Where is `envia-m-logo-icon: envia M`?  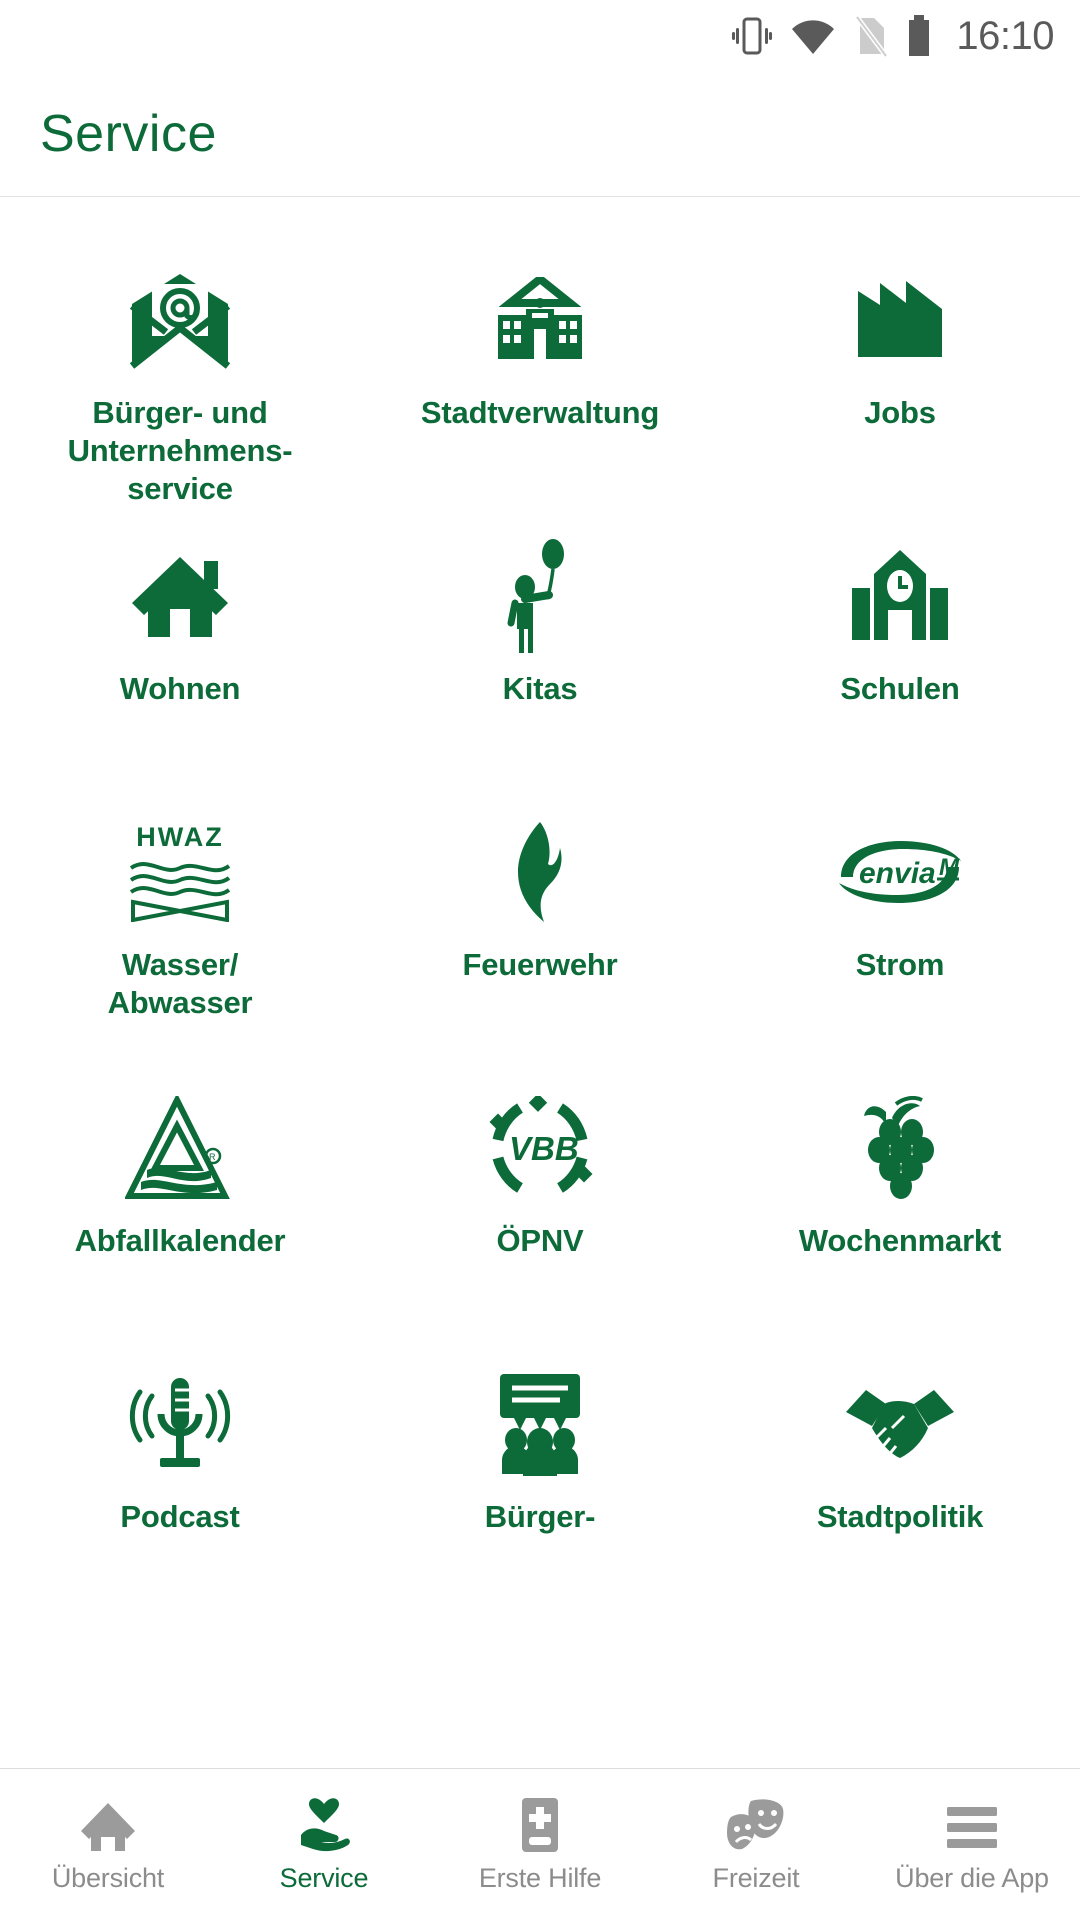
envia-m-logo-icon: envia M is located at coordinates (900, 872).